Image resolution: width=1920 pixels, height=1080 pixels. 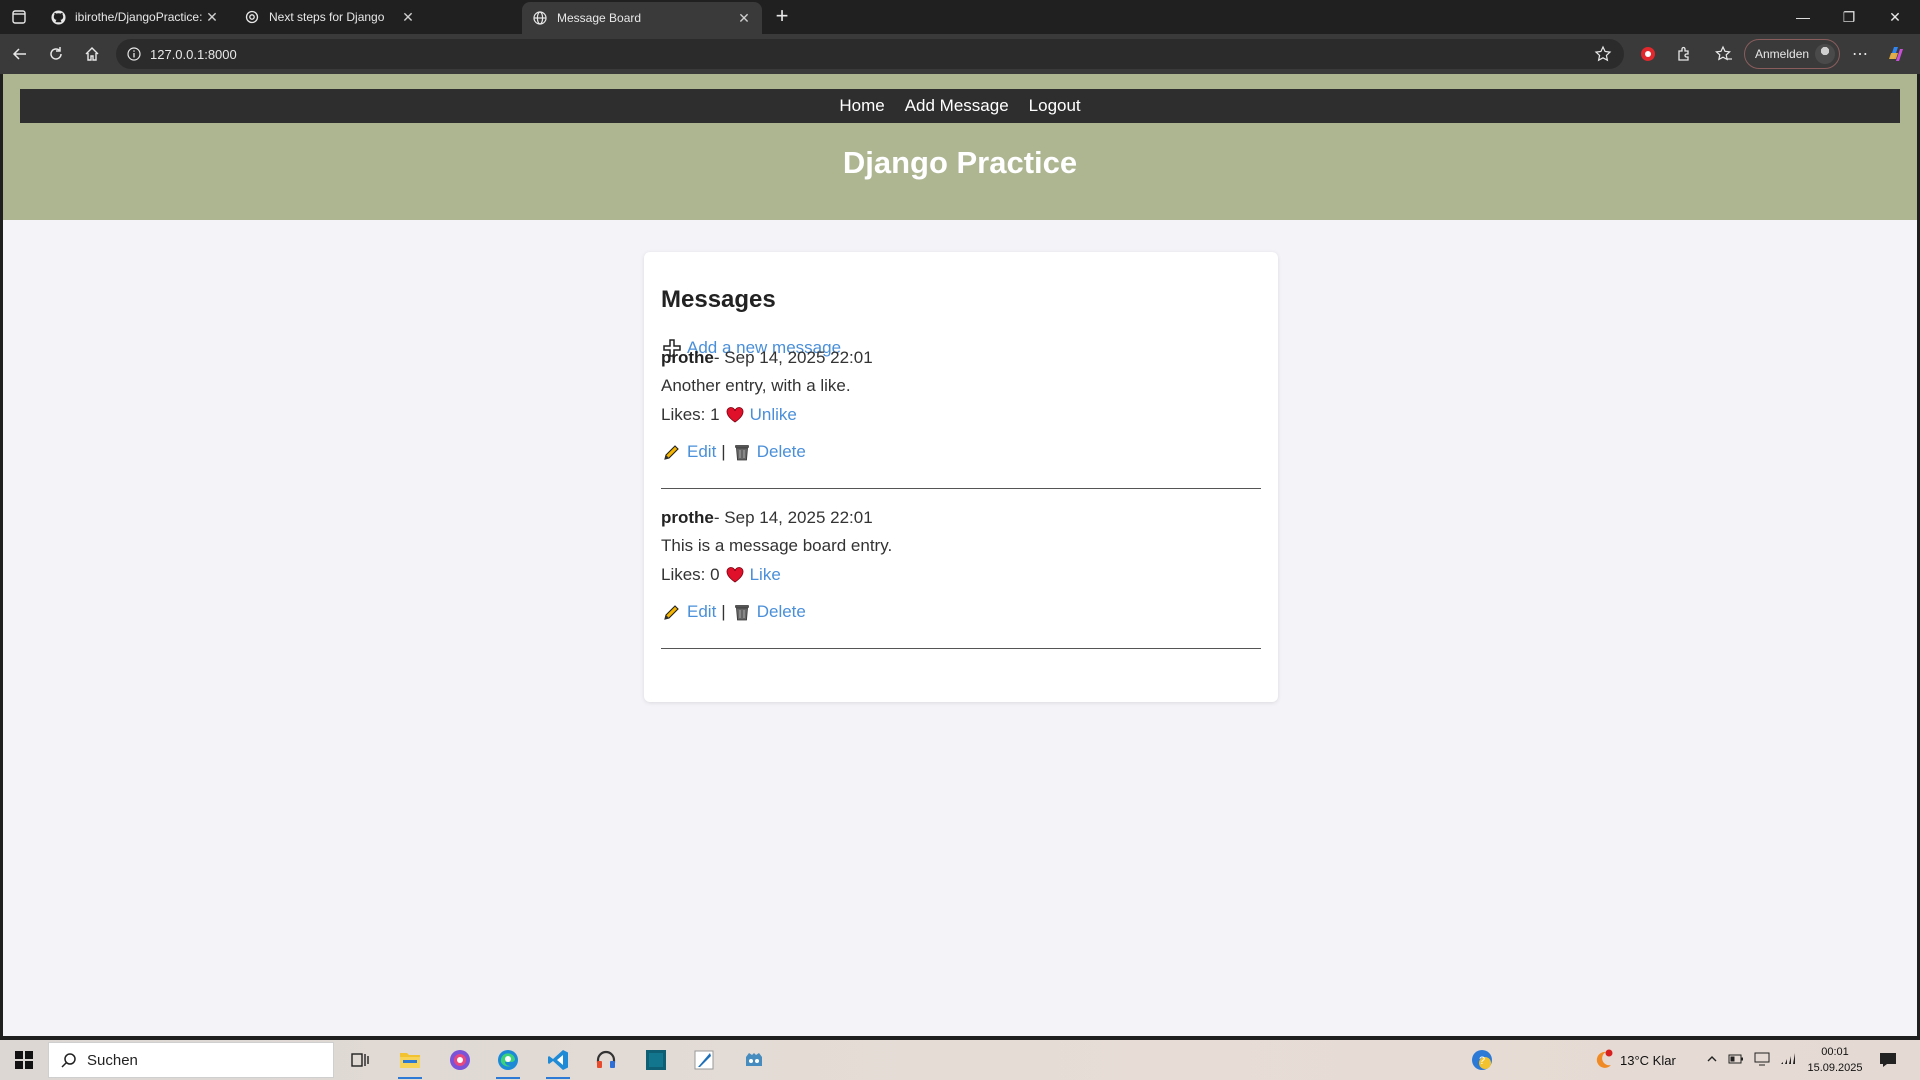 I want to click on tab-title: Message Board, so click(x=599, y=18).